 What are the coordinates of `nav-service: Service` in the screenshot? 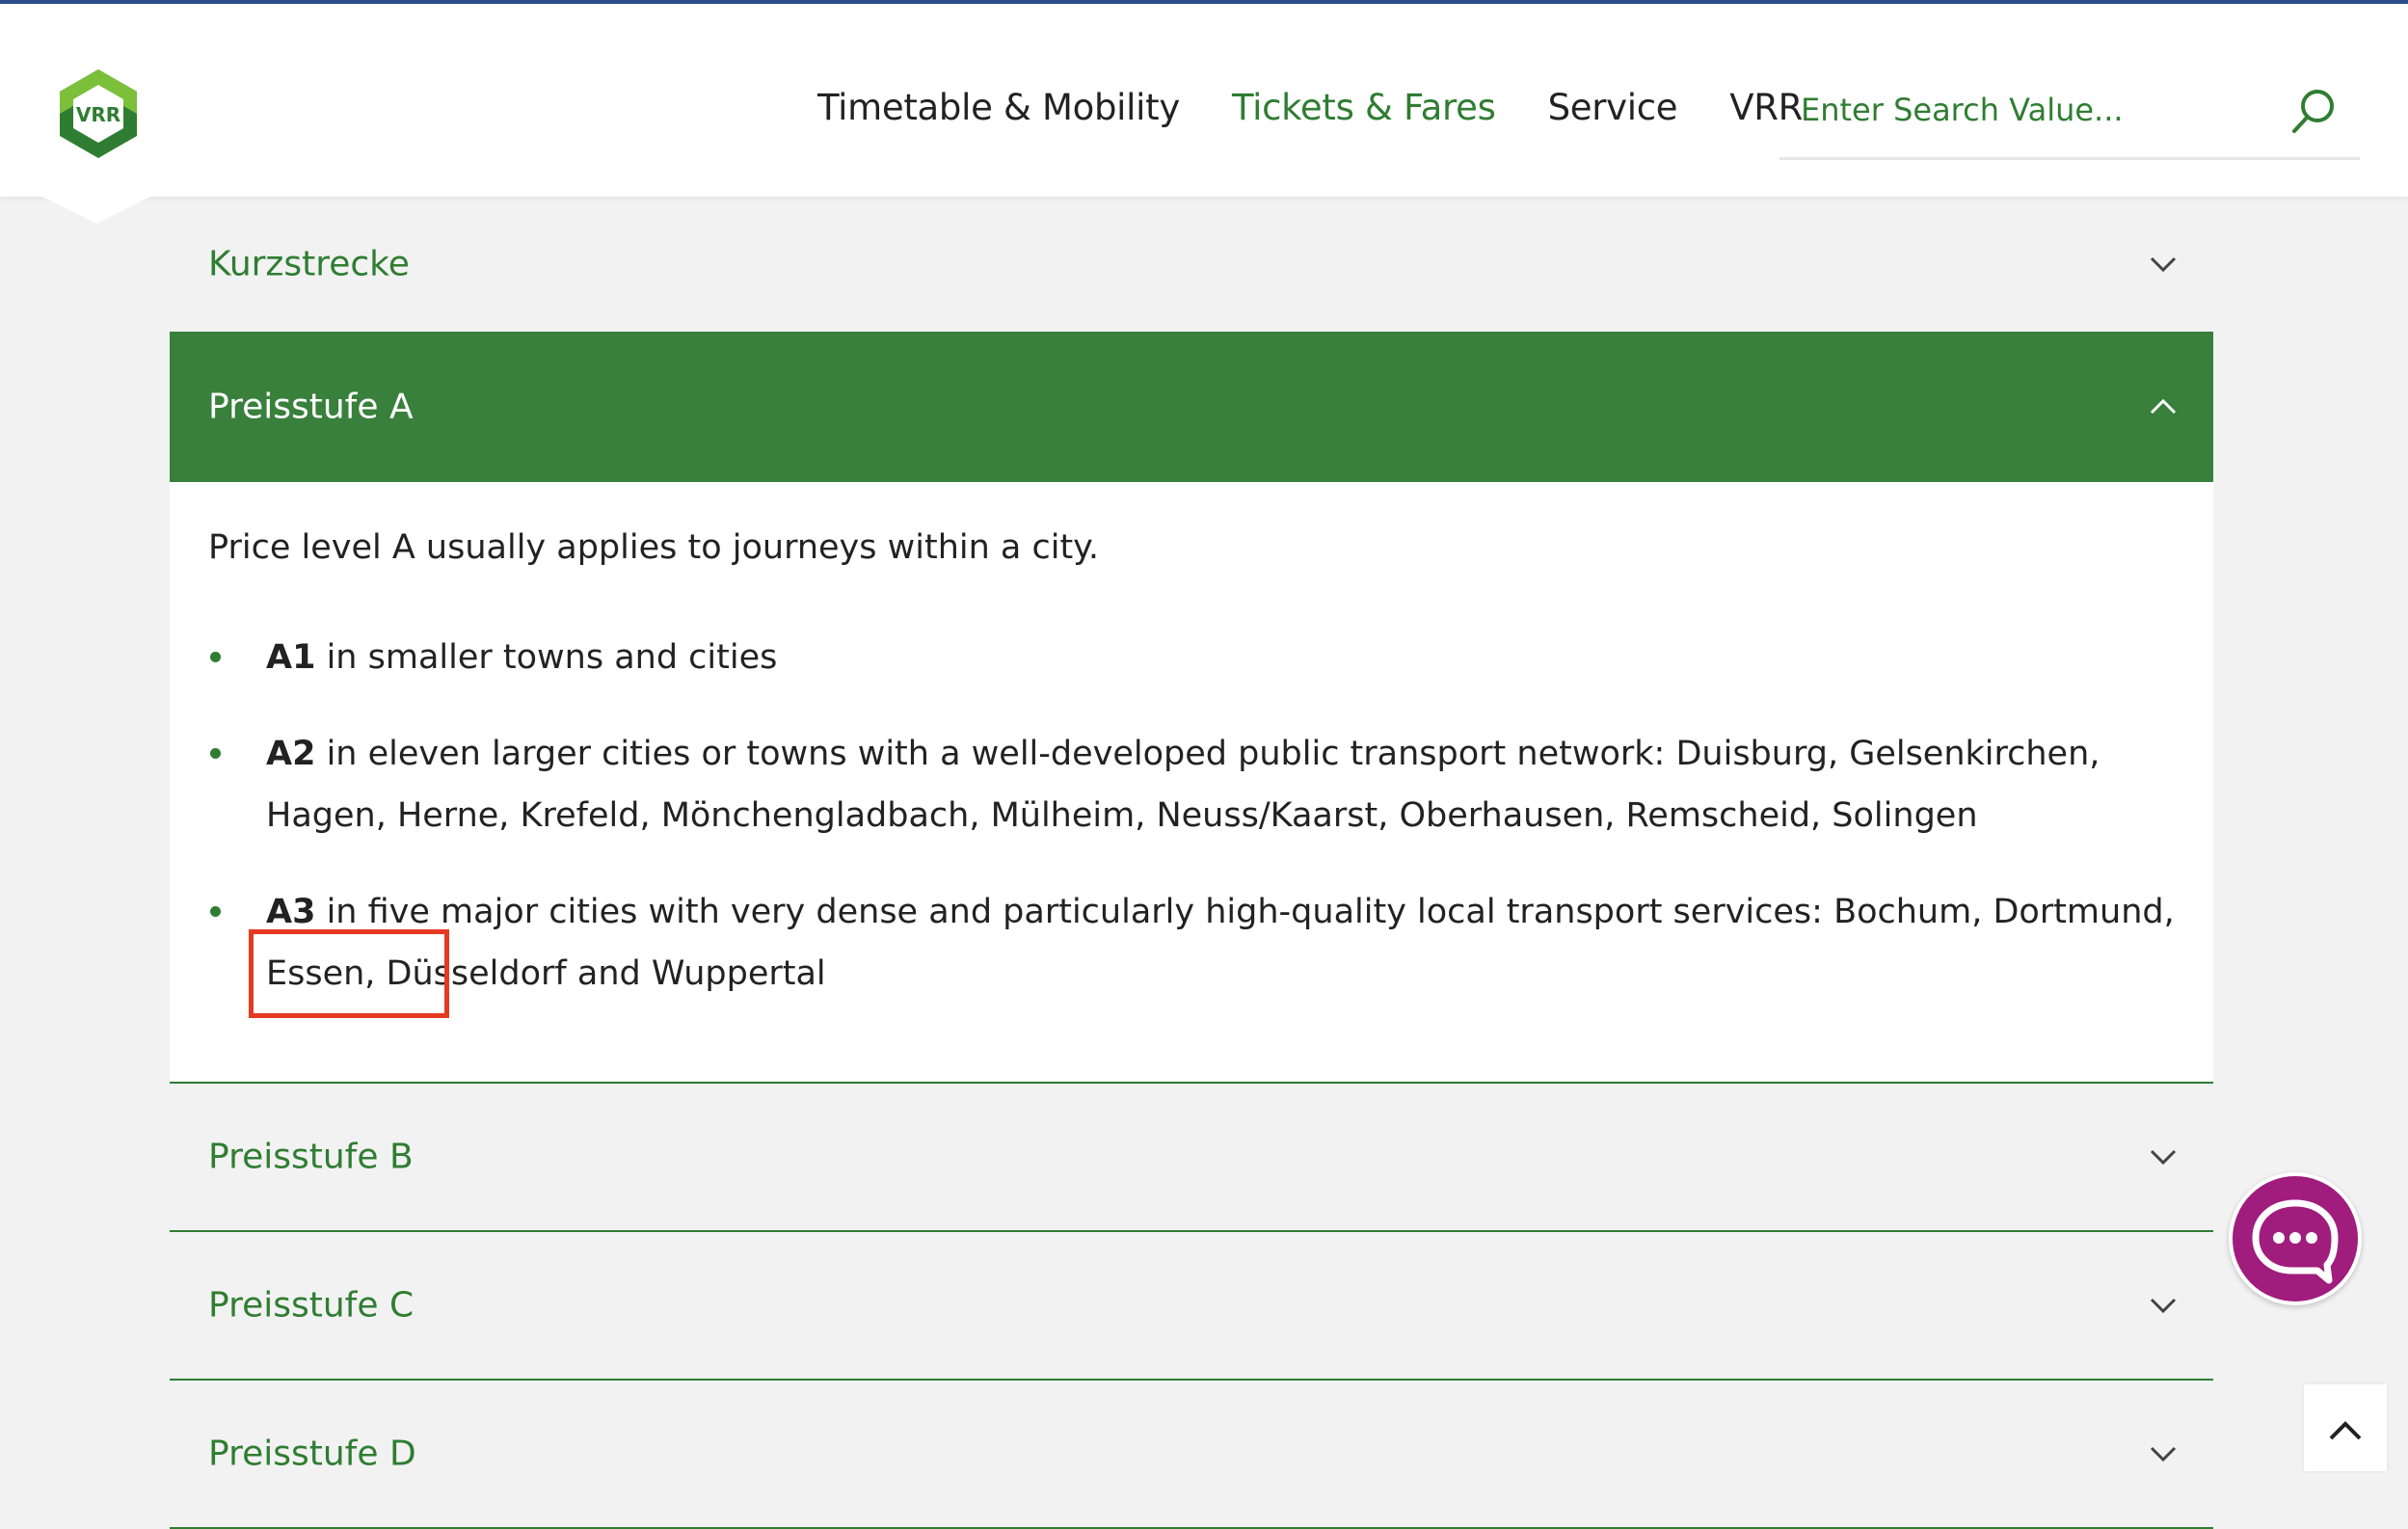 It's located at (1613, 107).